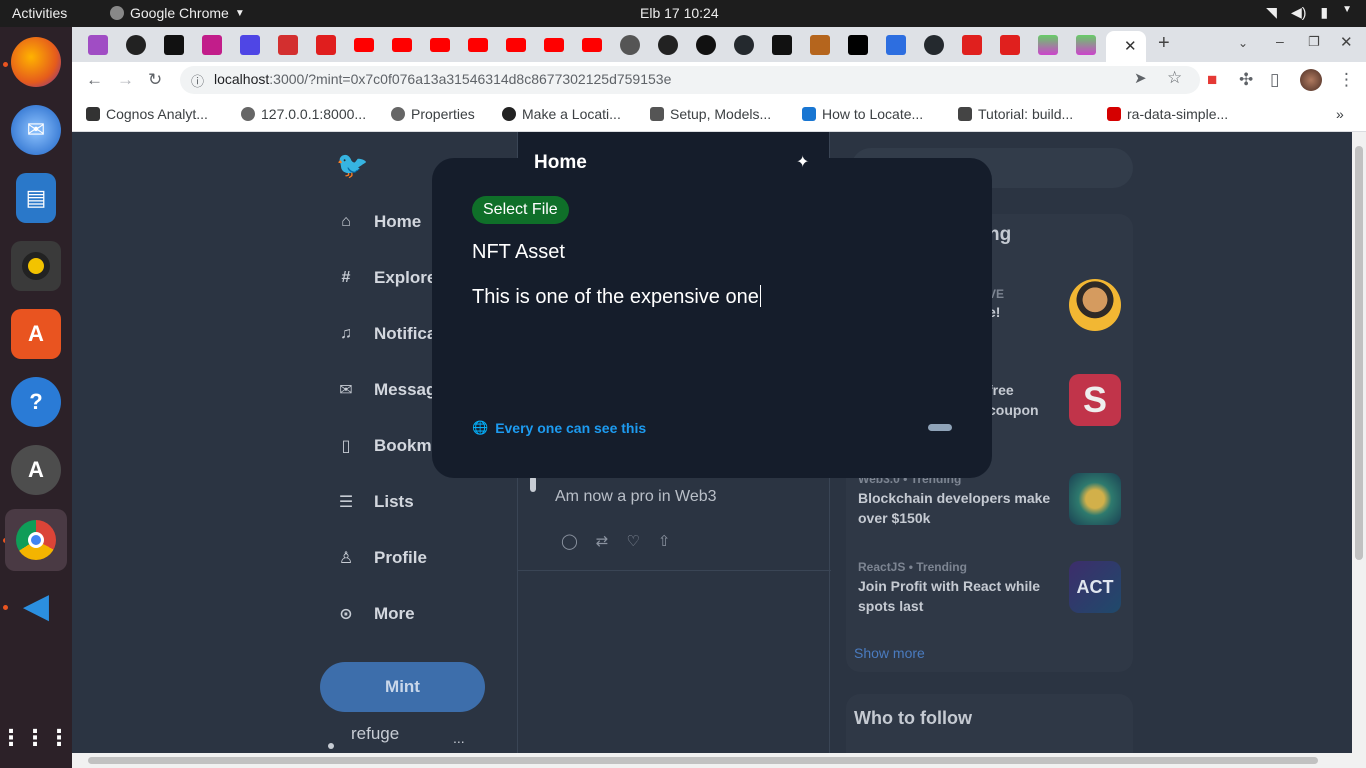 Image resolution: width=1366 pixels, height=768 pixels. What do you see at coordinates (388, 446) in the screenshot?
I see `sidebar-item-bookmarks: ▯ Bookma` at bounding box center [388, 446].